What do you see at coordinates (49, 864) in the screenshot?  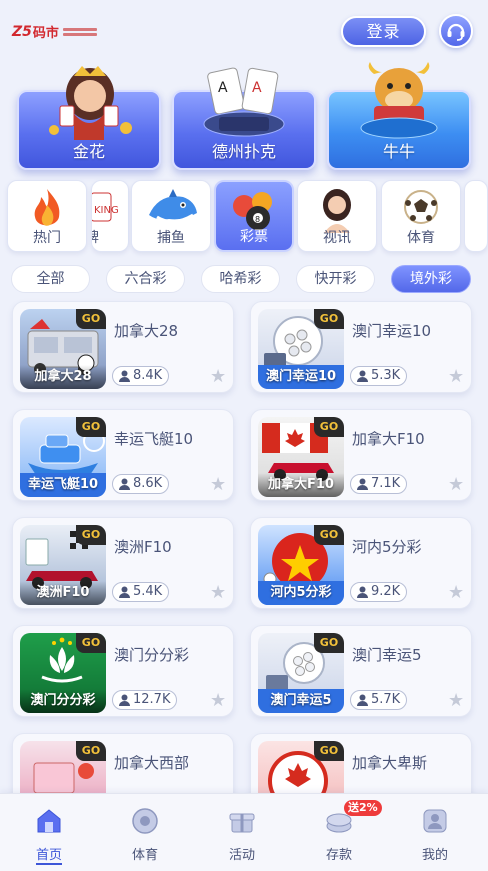 I see `active-indicator` at bounding box center [49, 864].